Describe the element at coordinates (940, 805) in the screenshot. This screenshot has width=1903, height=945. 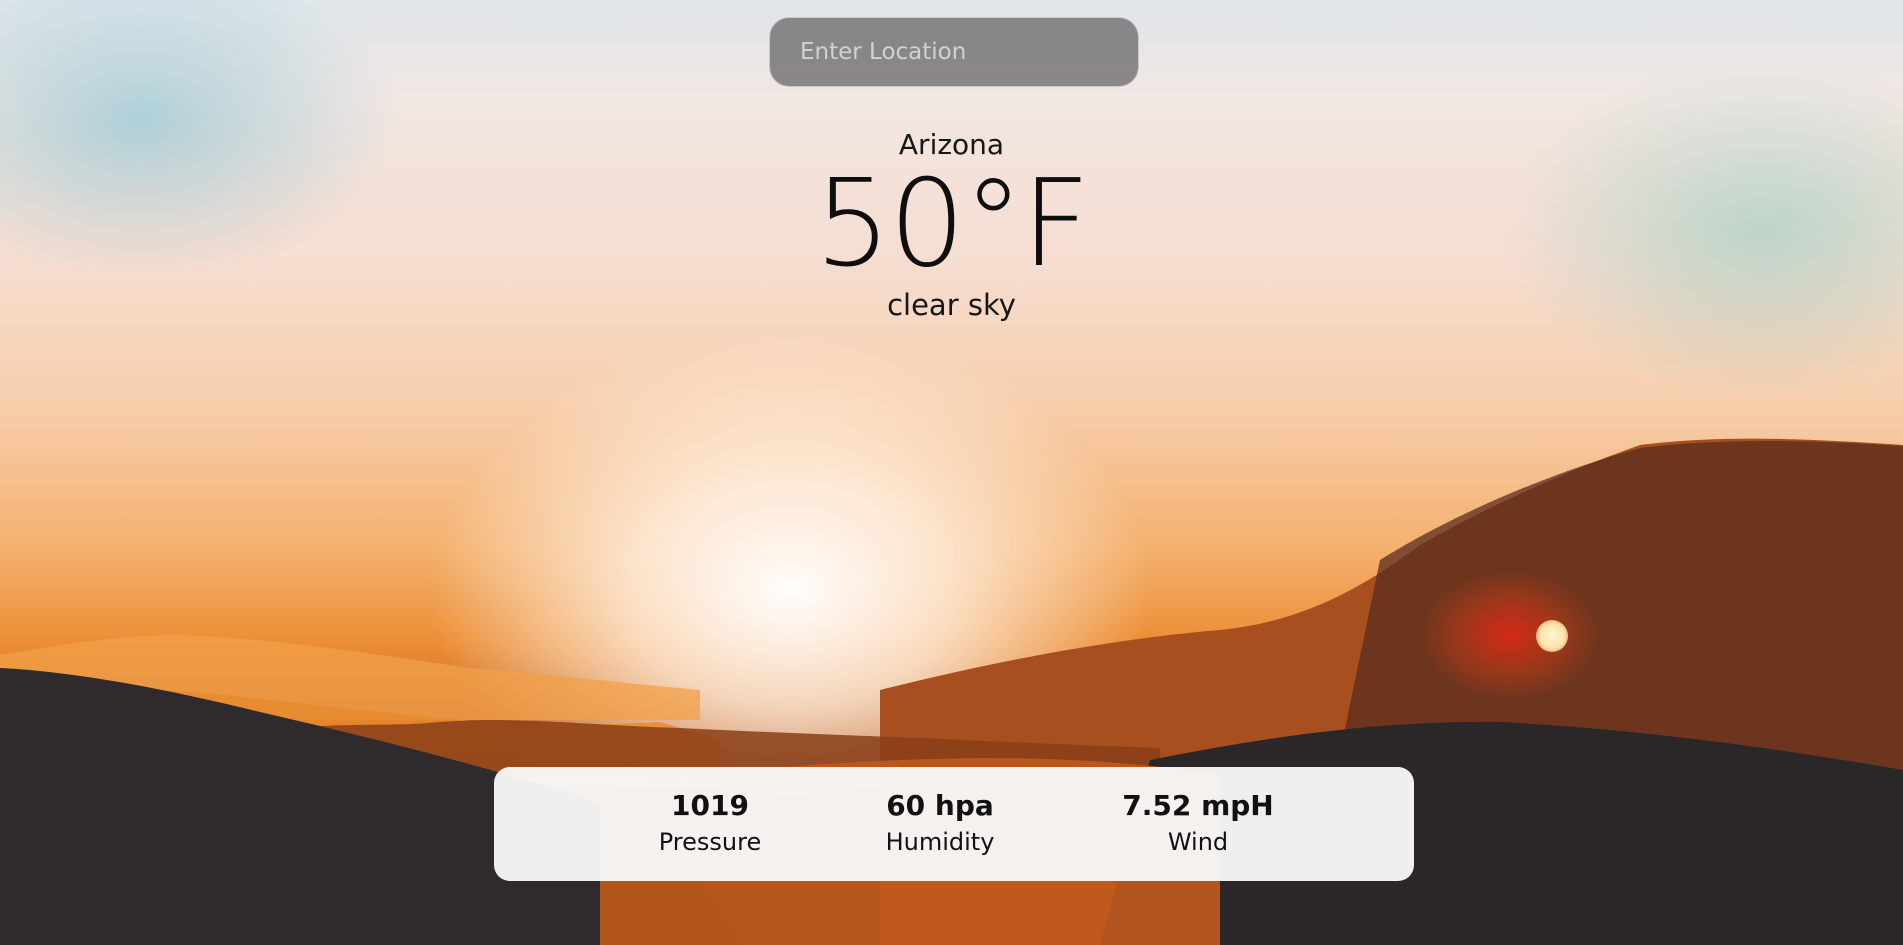
I see `humidity-value: 60 hpa` at that location.